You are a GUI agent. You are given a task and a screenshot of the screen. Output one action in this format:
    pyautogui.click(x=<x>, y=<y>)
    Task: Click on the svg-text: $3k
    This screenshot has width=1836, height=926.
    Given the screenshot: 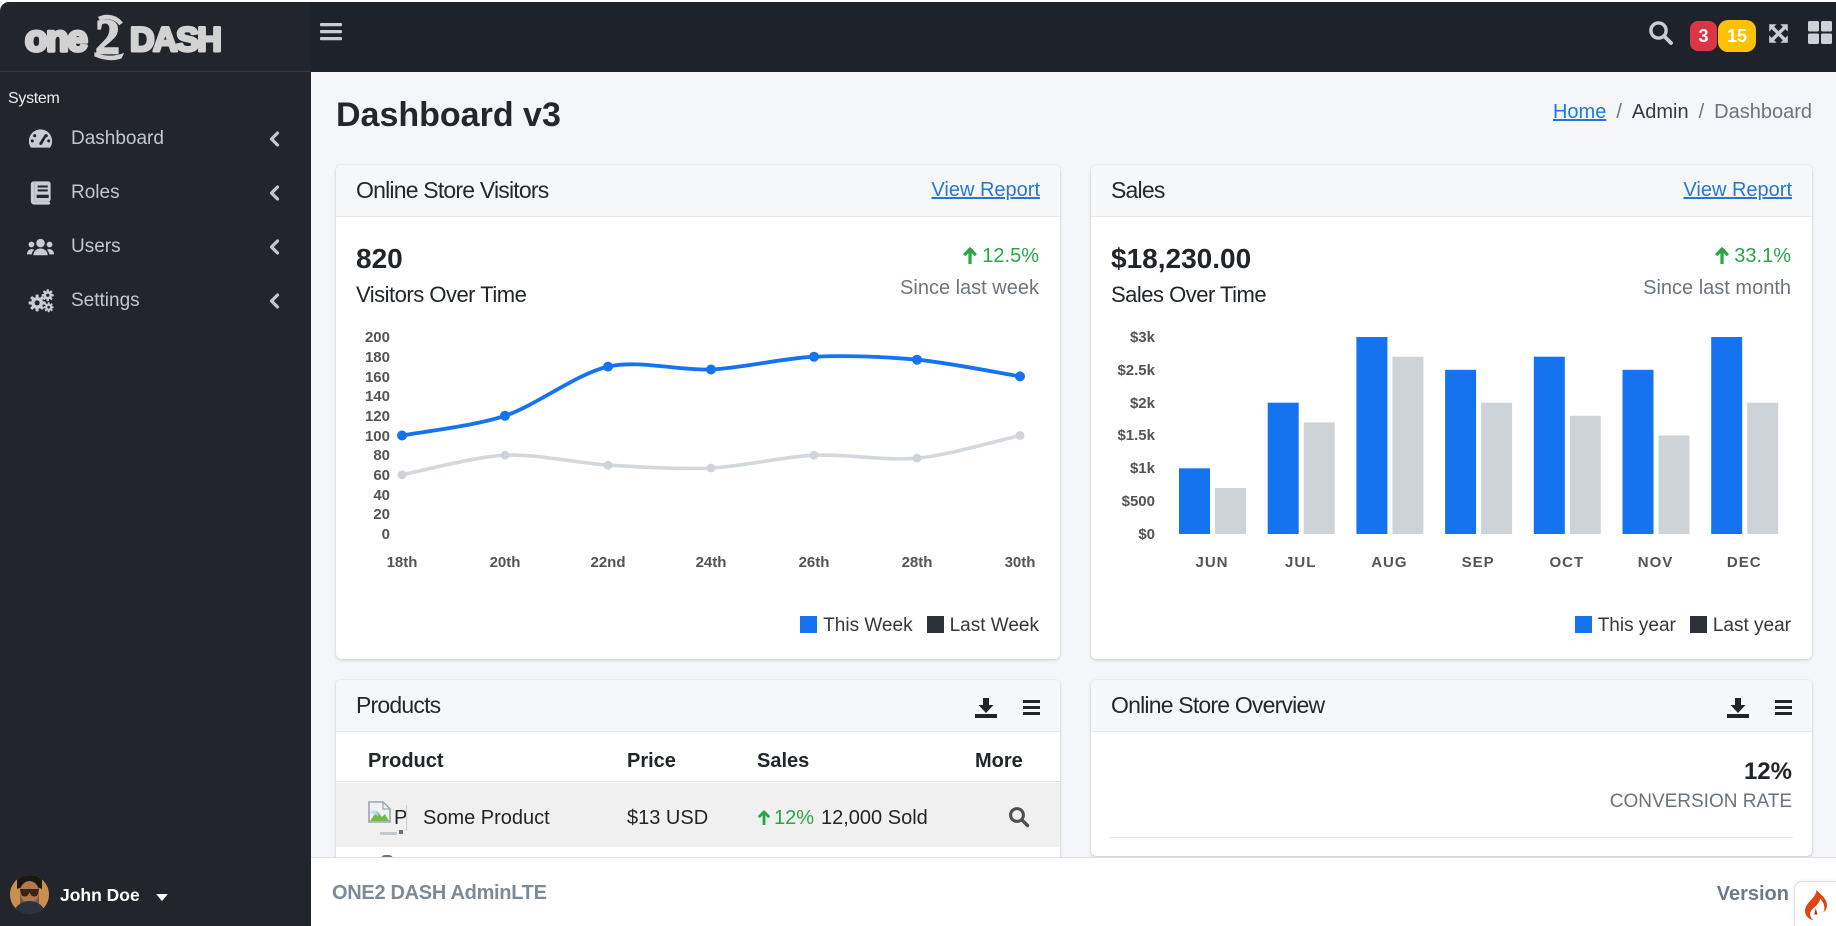 What is the action you would take?
    pyautogui.click(x=1143, y=337)
    